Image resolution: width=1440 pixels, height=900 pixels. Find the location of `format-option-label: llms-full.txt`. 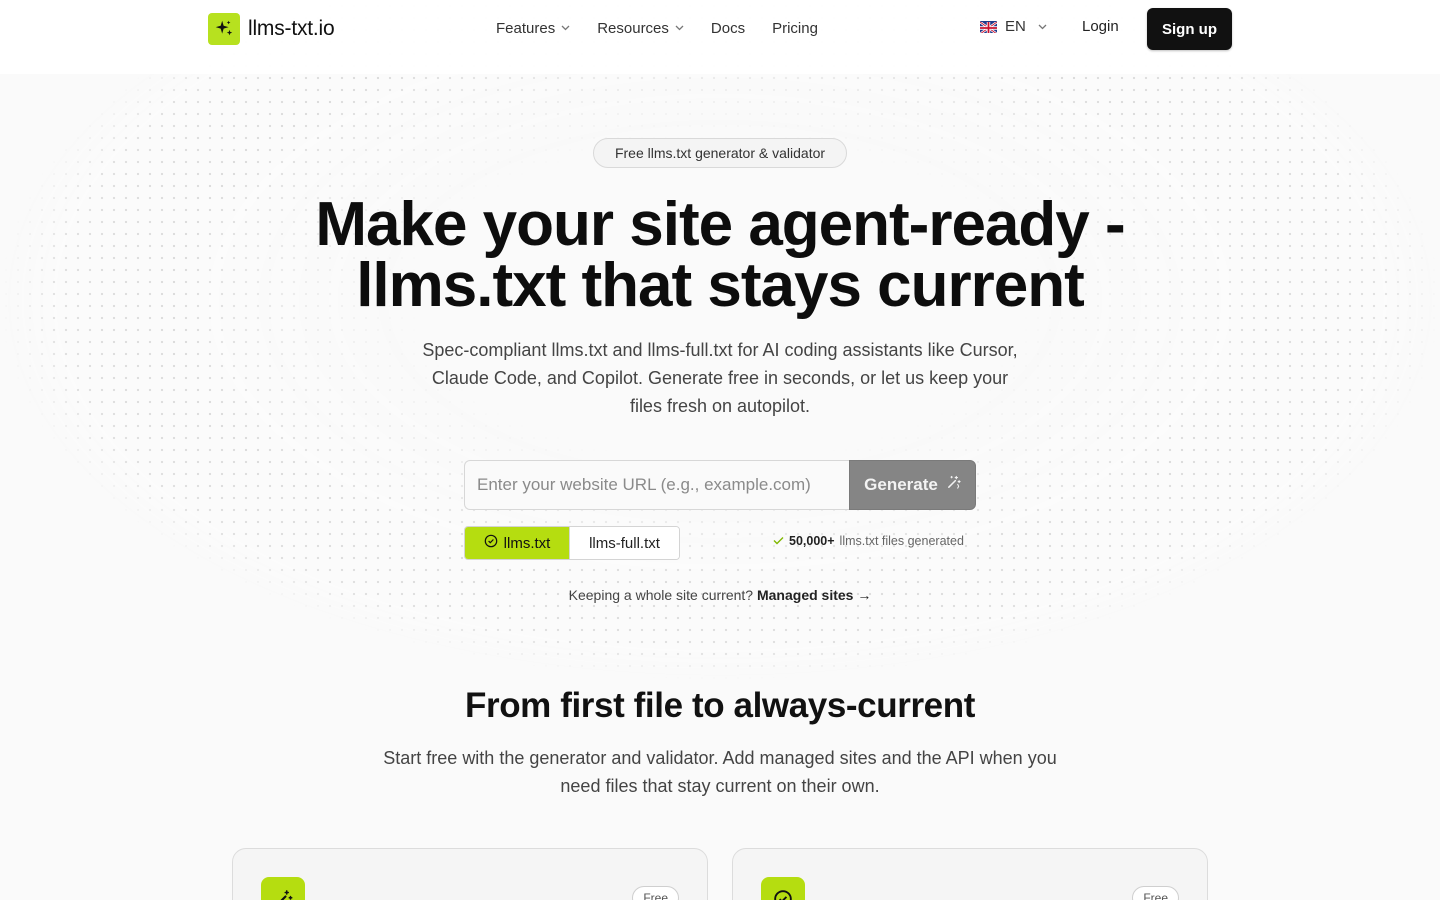

format-option-label: llms-full.txt is located at coordinates (624, 543).